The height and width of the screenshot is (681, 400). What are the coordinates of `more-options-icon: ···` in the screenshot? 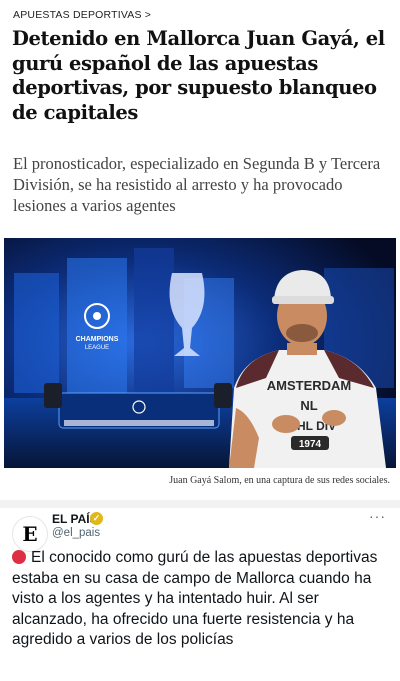 It's located at (377, 516).